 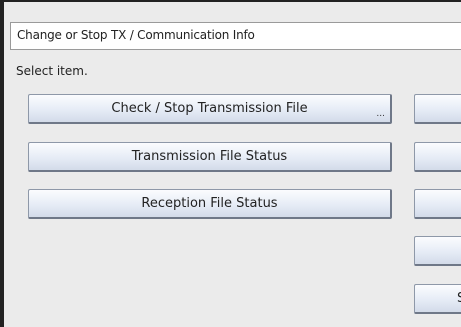 I want to click on right-button-5: St, so click(x=437, y=299).